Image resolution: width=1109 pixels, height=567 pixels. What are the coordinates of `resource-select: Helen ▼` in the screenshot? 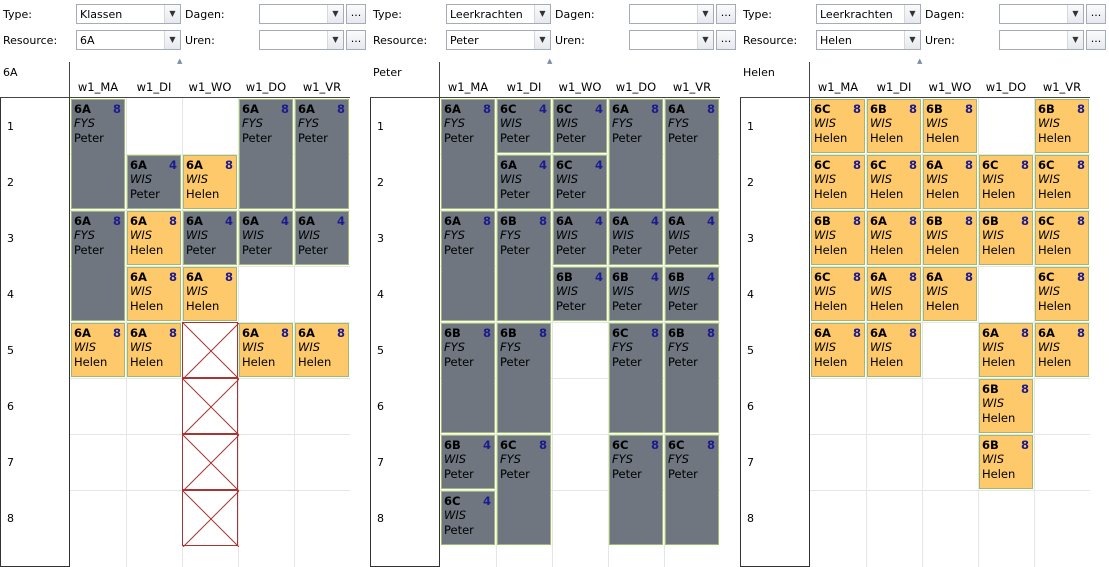 It's located at (868, 40).